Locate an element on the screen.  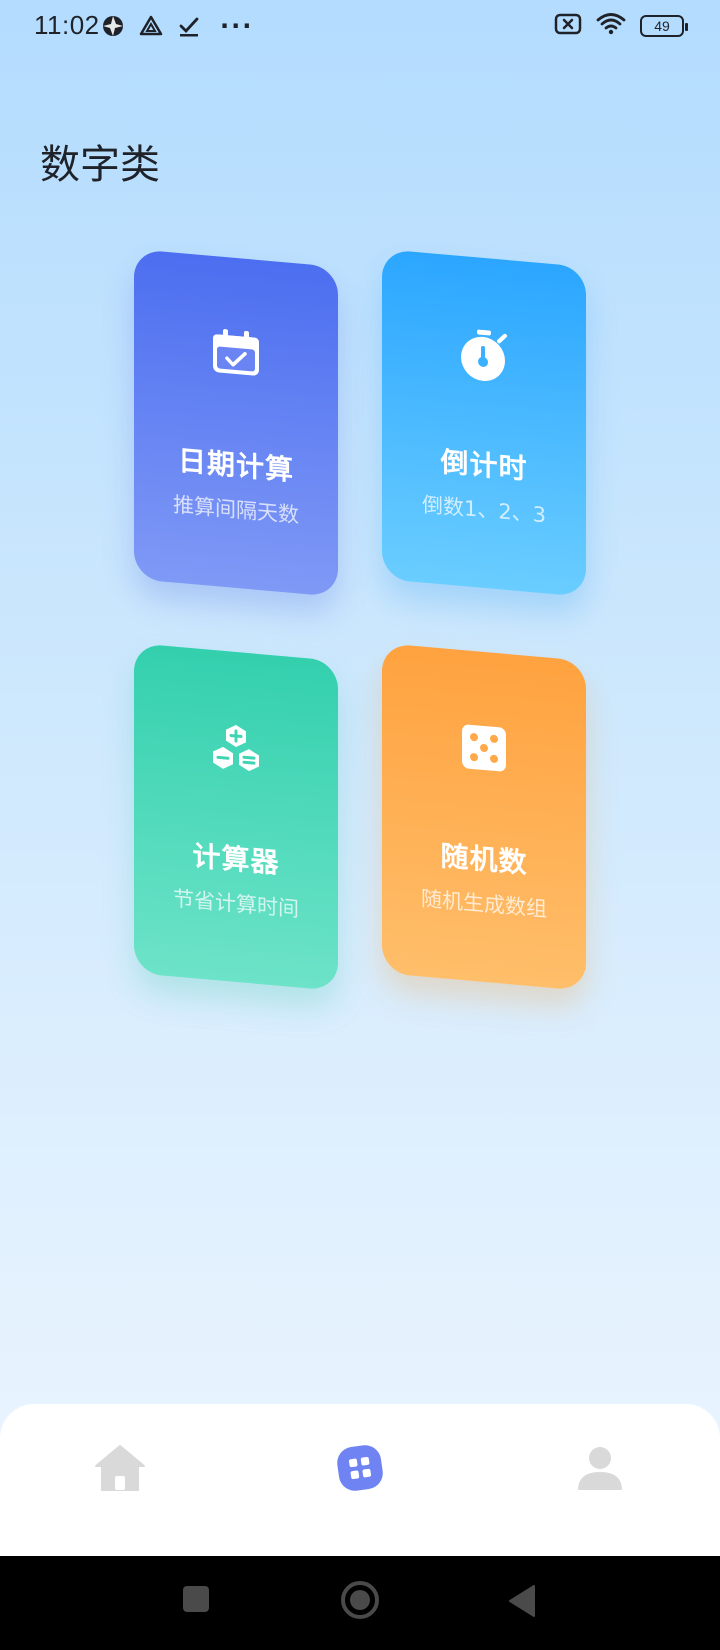
card-title: 随机数 is located at coordinates (484, 859).